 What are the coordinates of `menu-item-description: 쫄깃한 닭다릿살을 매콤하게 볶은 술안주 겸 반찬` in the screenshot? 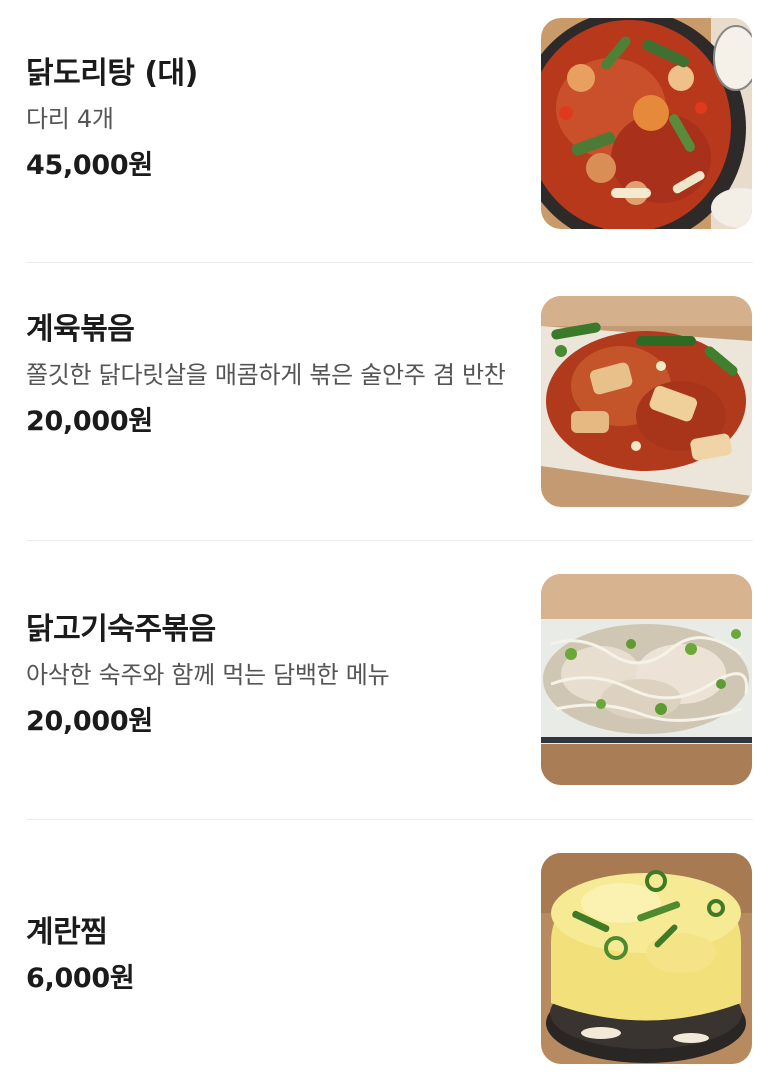 It's located at (266, 375).